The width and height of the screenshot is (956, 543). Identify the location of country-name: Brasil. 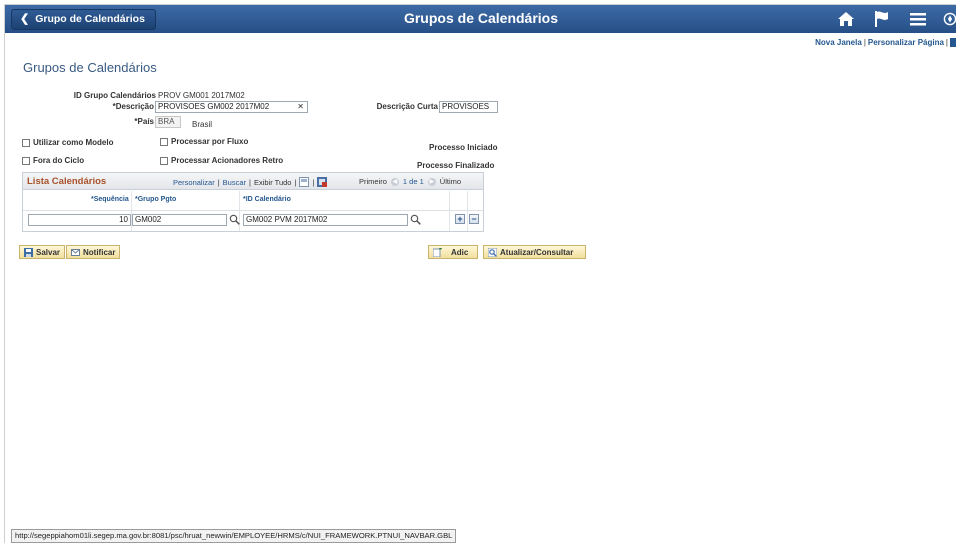
(202, 124).